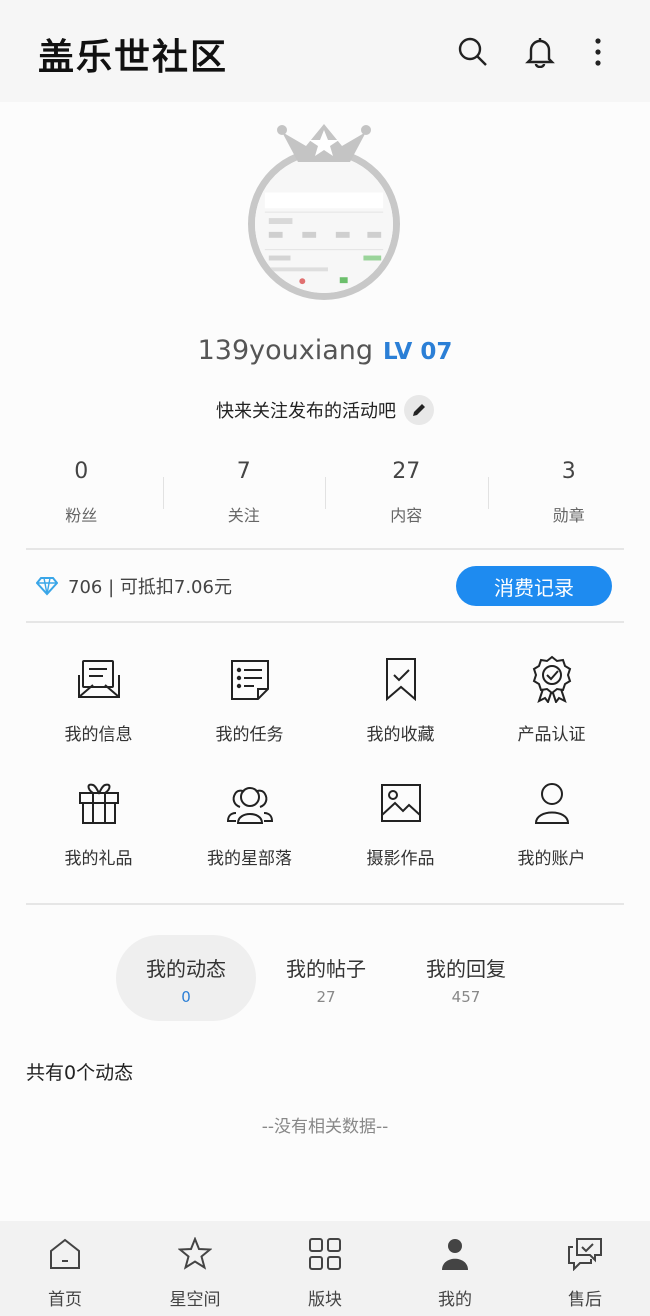  I want to click on tab-count: 457, so click(466, 997).